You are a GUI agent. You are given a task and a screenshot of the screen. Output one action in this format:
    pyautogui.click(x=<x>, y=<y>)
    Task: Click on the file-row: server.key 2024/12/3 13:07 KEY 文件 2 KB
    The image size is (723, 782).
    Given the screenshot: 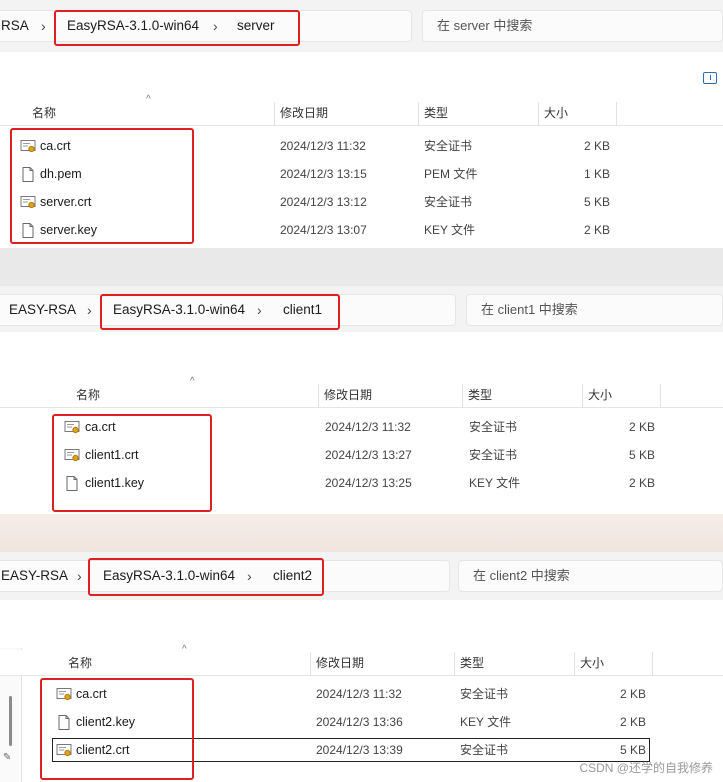 What is the action you would take?
    pyautogui.click(x=361, y=230)
    